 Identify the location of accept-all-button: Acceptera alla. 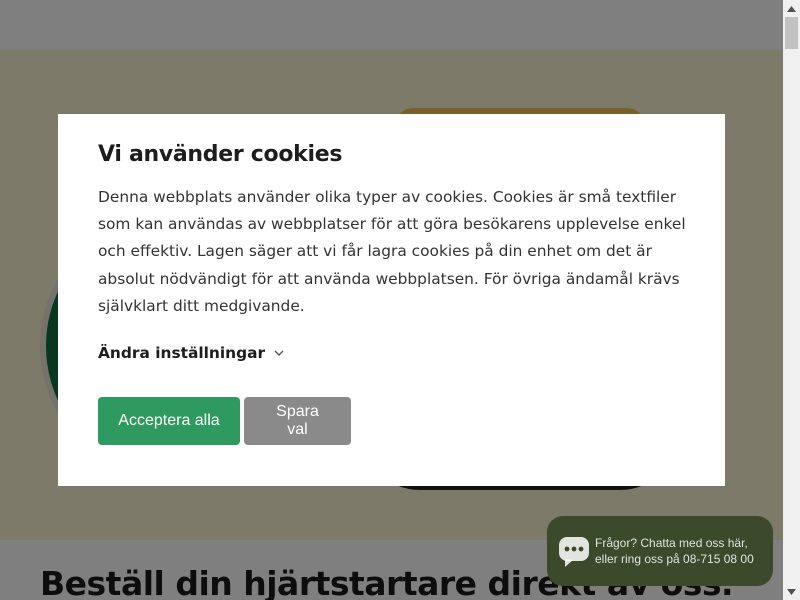
(169, 421).